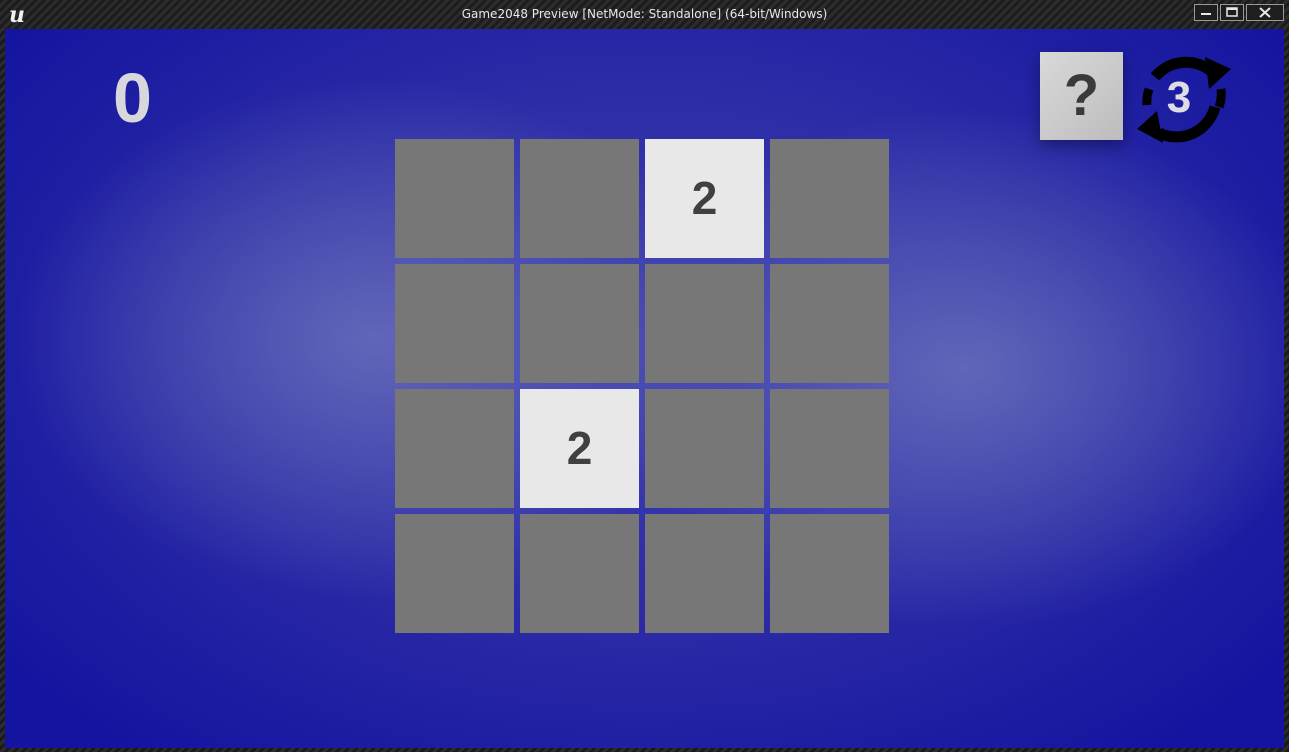 This screenshot has height=752, width=1289. I want to click on maximize-icon, so click(1232, 12).